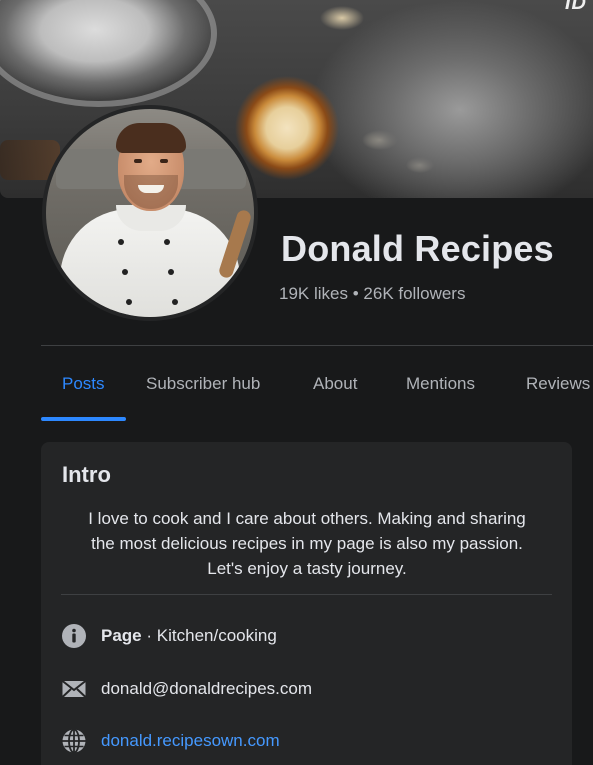 Image resolution: width=593 pixels, height=765 pixels. I want to click on cover-watermark: ID, so click(576, 7).